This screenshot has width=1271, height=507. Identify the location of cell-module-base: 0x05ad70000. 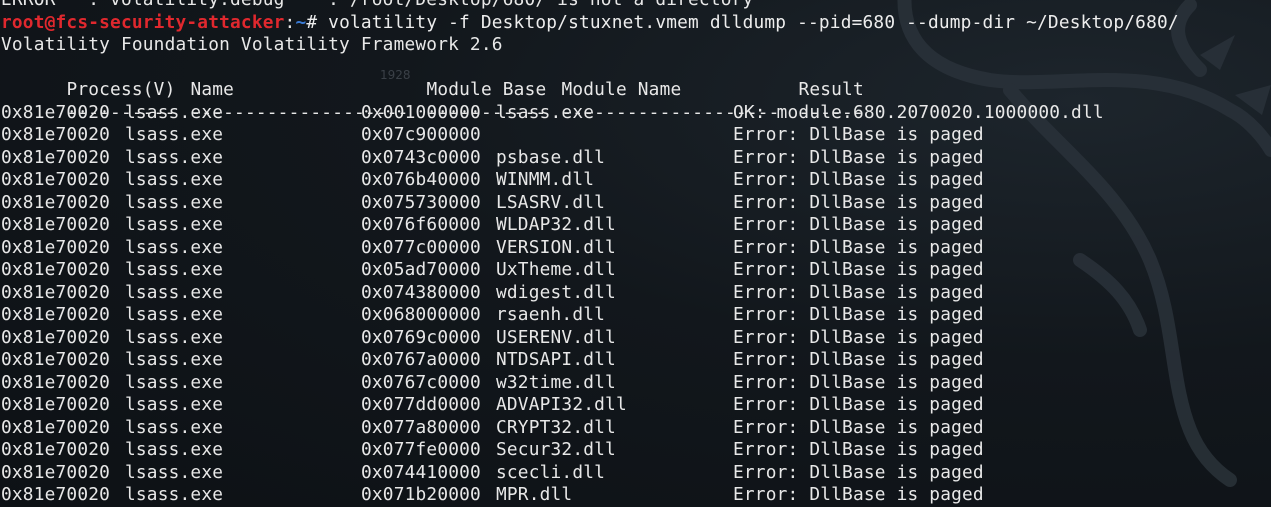
(421, 269).